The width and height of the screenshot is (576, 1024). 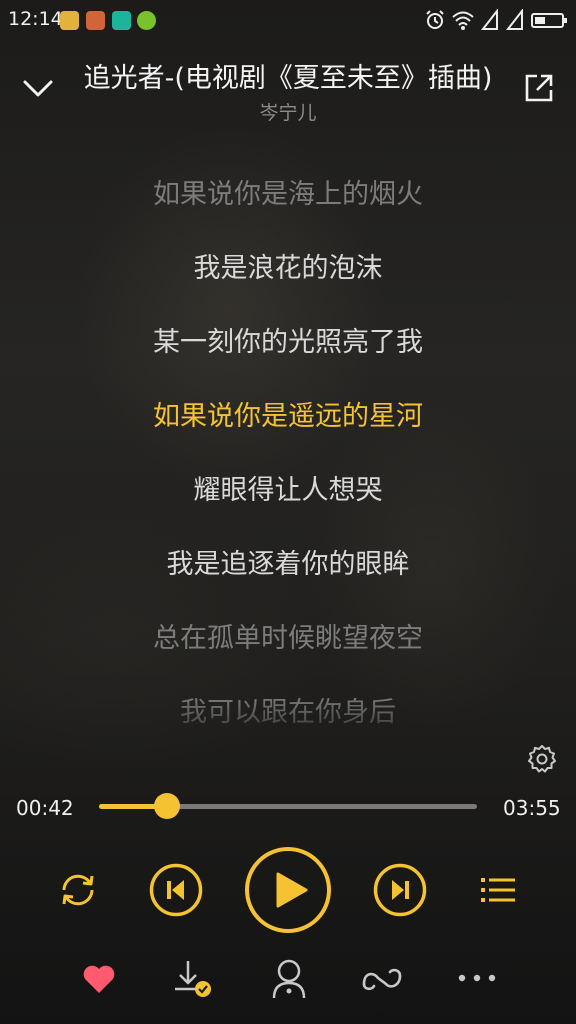 I want to click on status-time: 12:14, so click(x=35, y=19).